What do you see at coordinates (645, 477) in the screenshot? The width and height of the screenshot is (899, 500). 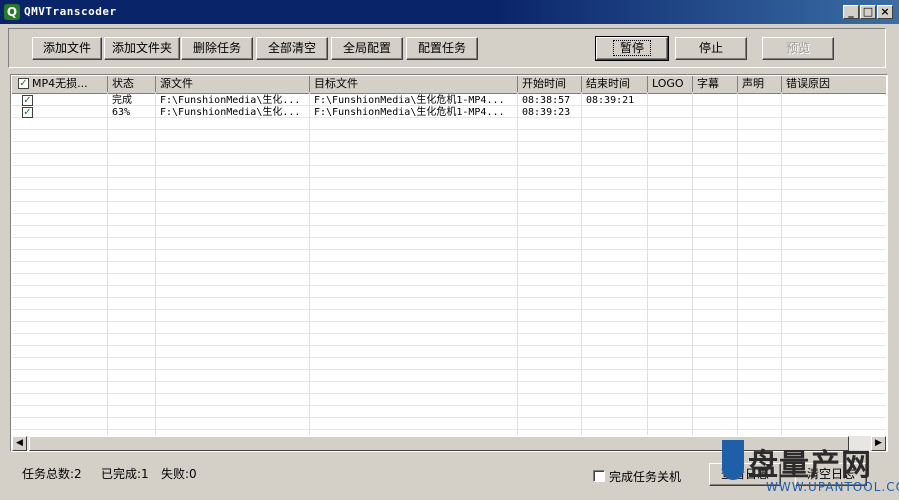 I see `shutdown-label: 完成任务关机` at bounding box center [645, 477].